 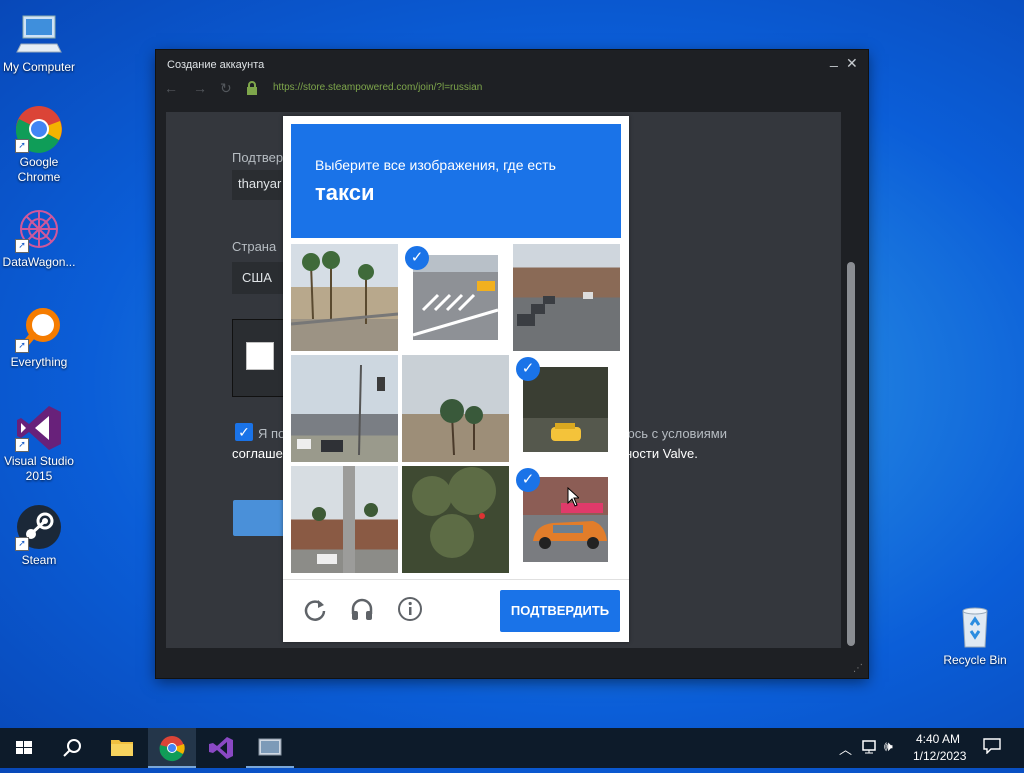 I want to click on desktop-icon-steam: ➚ Steam, so click(x=39, y=535).